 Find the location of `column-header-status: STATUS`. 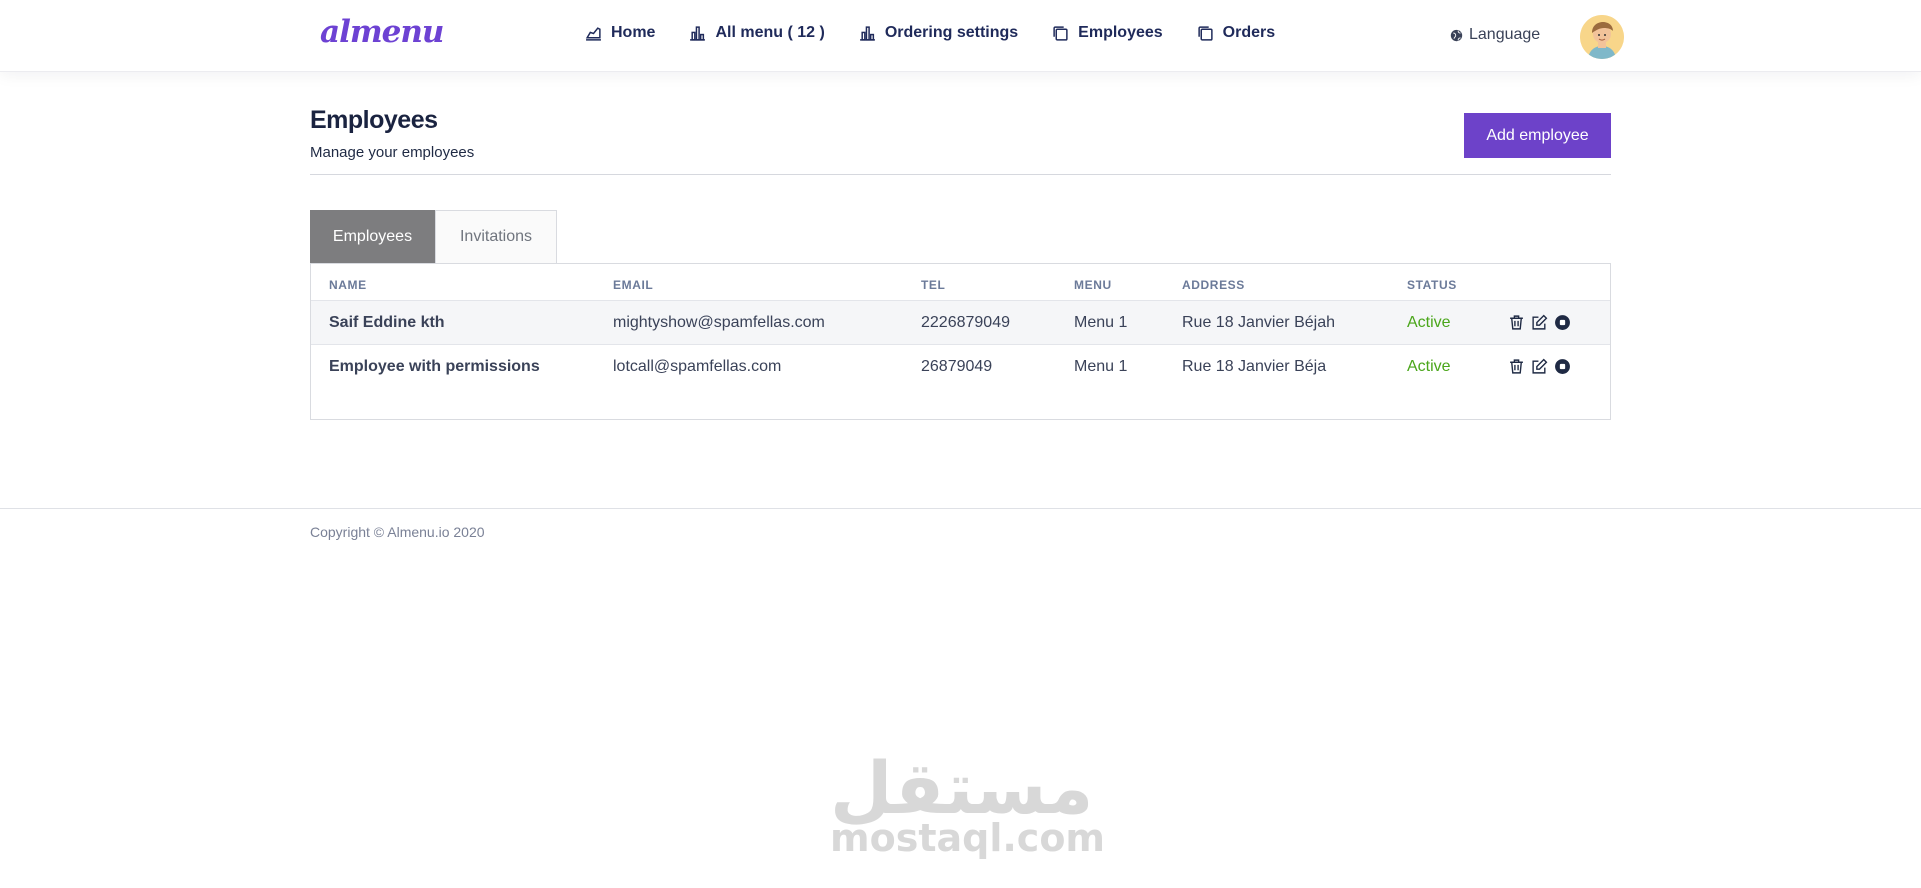

column-header-status: STATUS is located at coordinates (1432, 285).